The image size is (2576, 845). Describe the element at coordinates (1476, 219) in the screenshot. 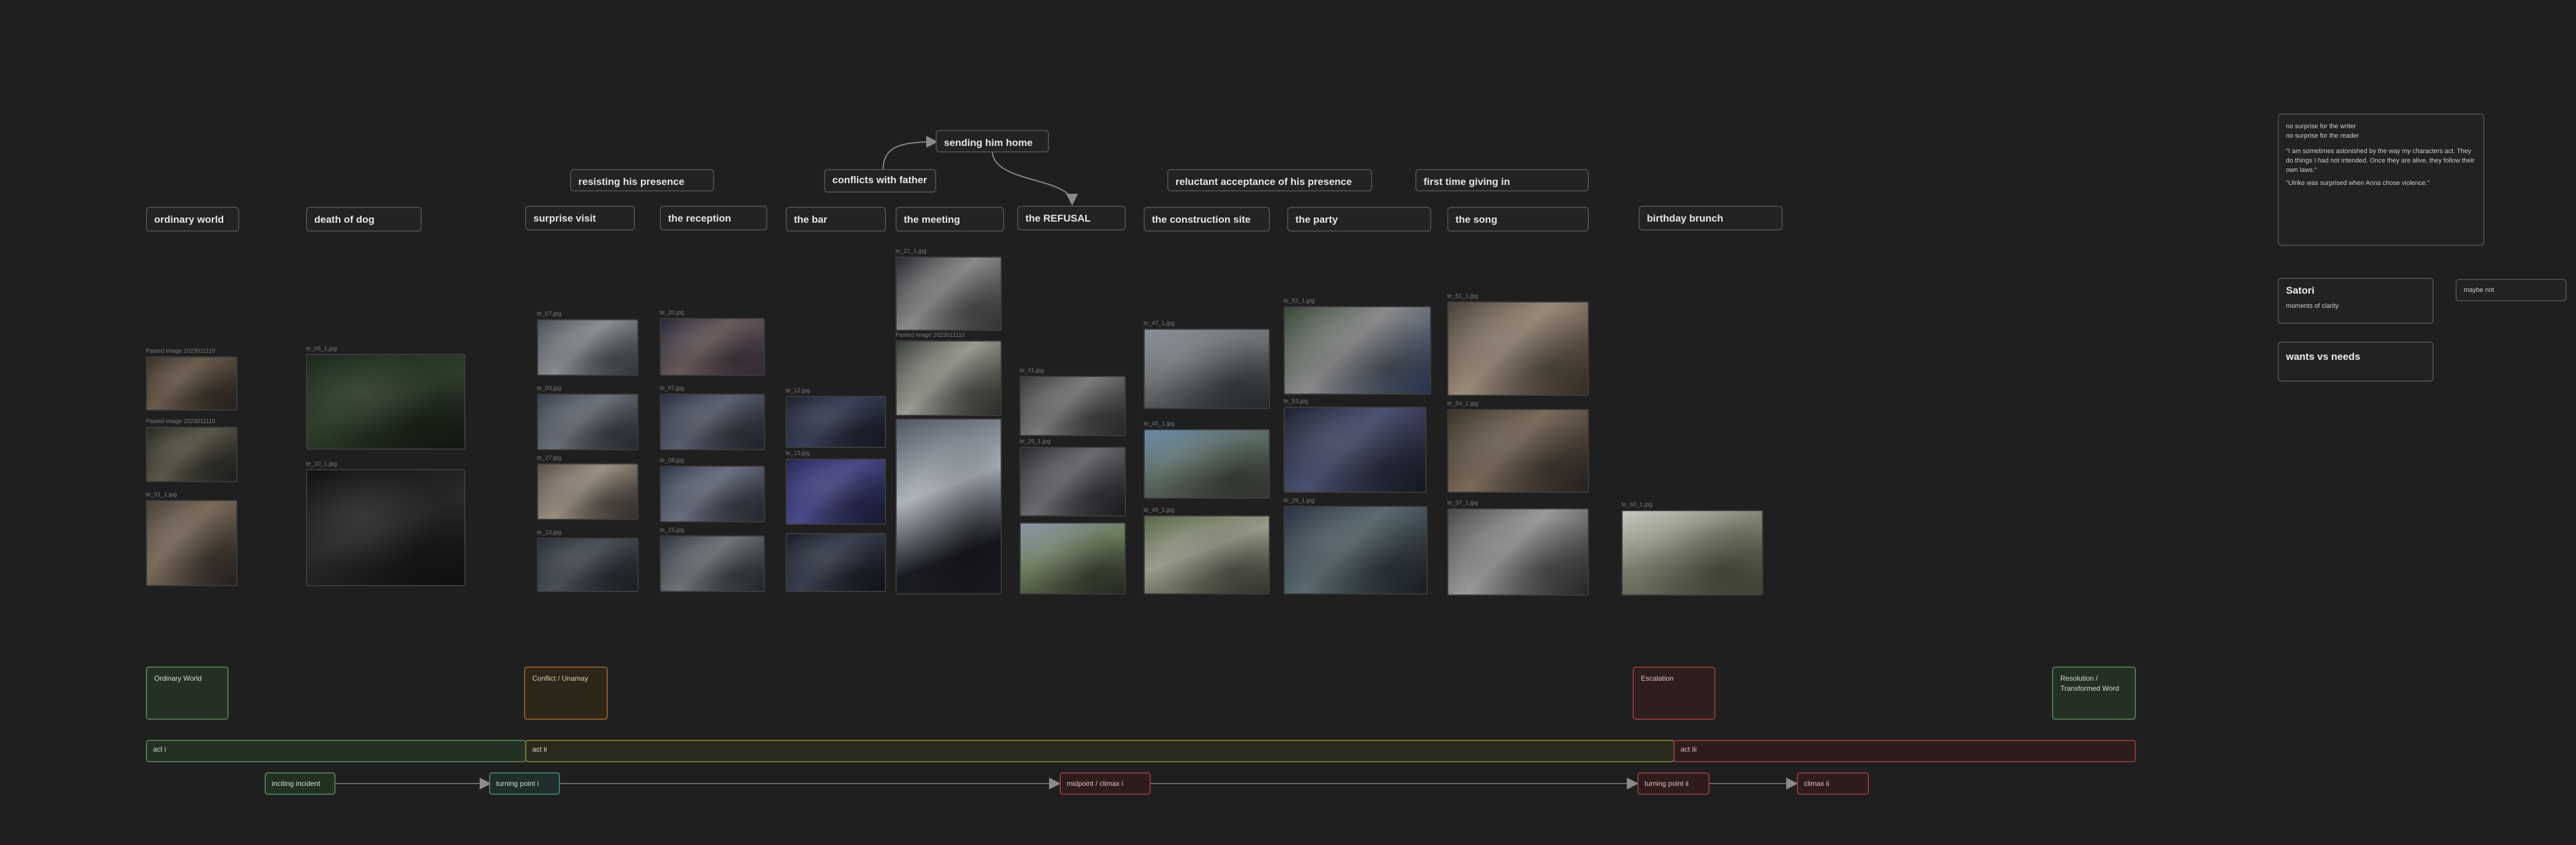

I see `node-label: the song` at that location.